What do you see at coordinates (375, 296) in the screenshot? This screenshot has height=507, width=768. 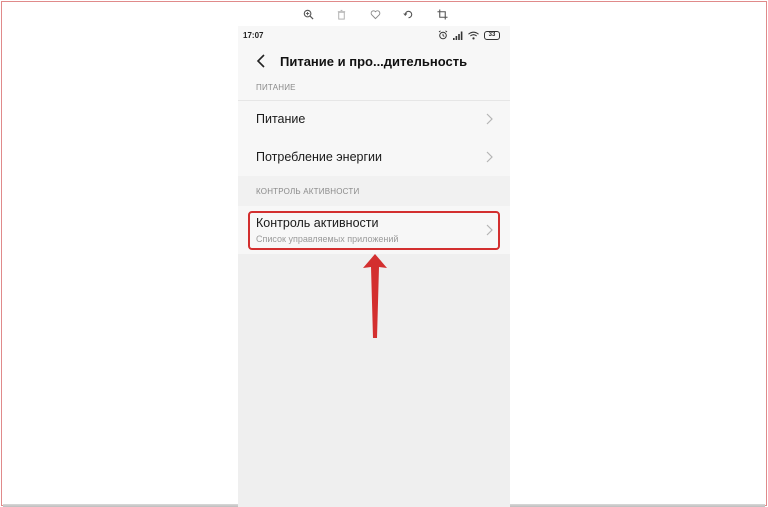 I see `annotation-arrow-icon` at bounding box center [375, 296].